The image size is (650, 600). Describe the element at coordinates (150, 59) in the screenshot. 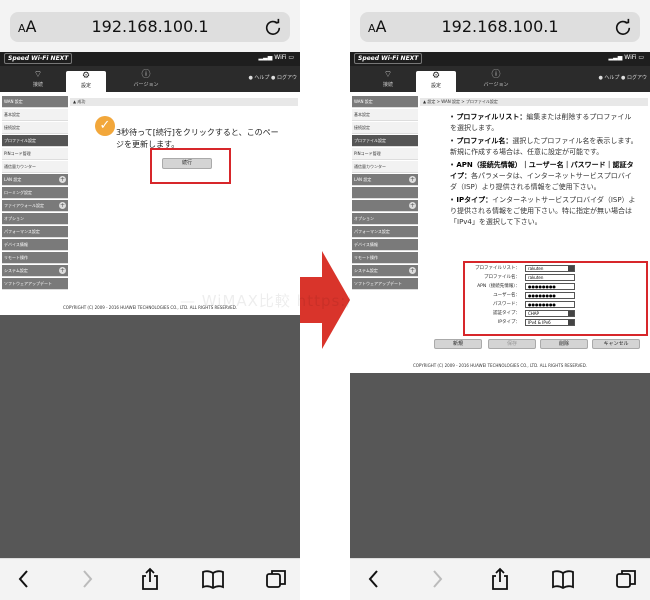

I see `router-brand-bar: Speed Wi-Fi NEXT ▂▃▅ WiFi ▭` at that location.